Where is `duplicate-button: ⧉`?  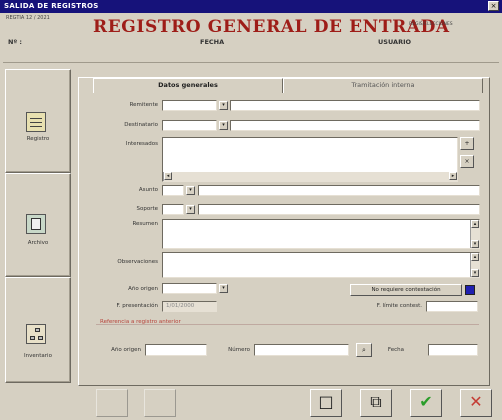 duplicate-button: ⧉ is located at coordinates (376, 403).